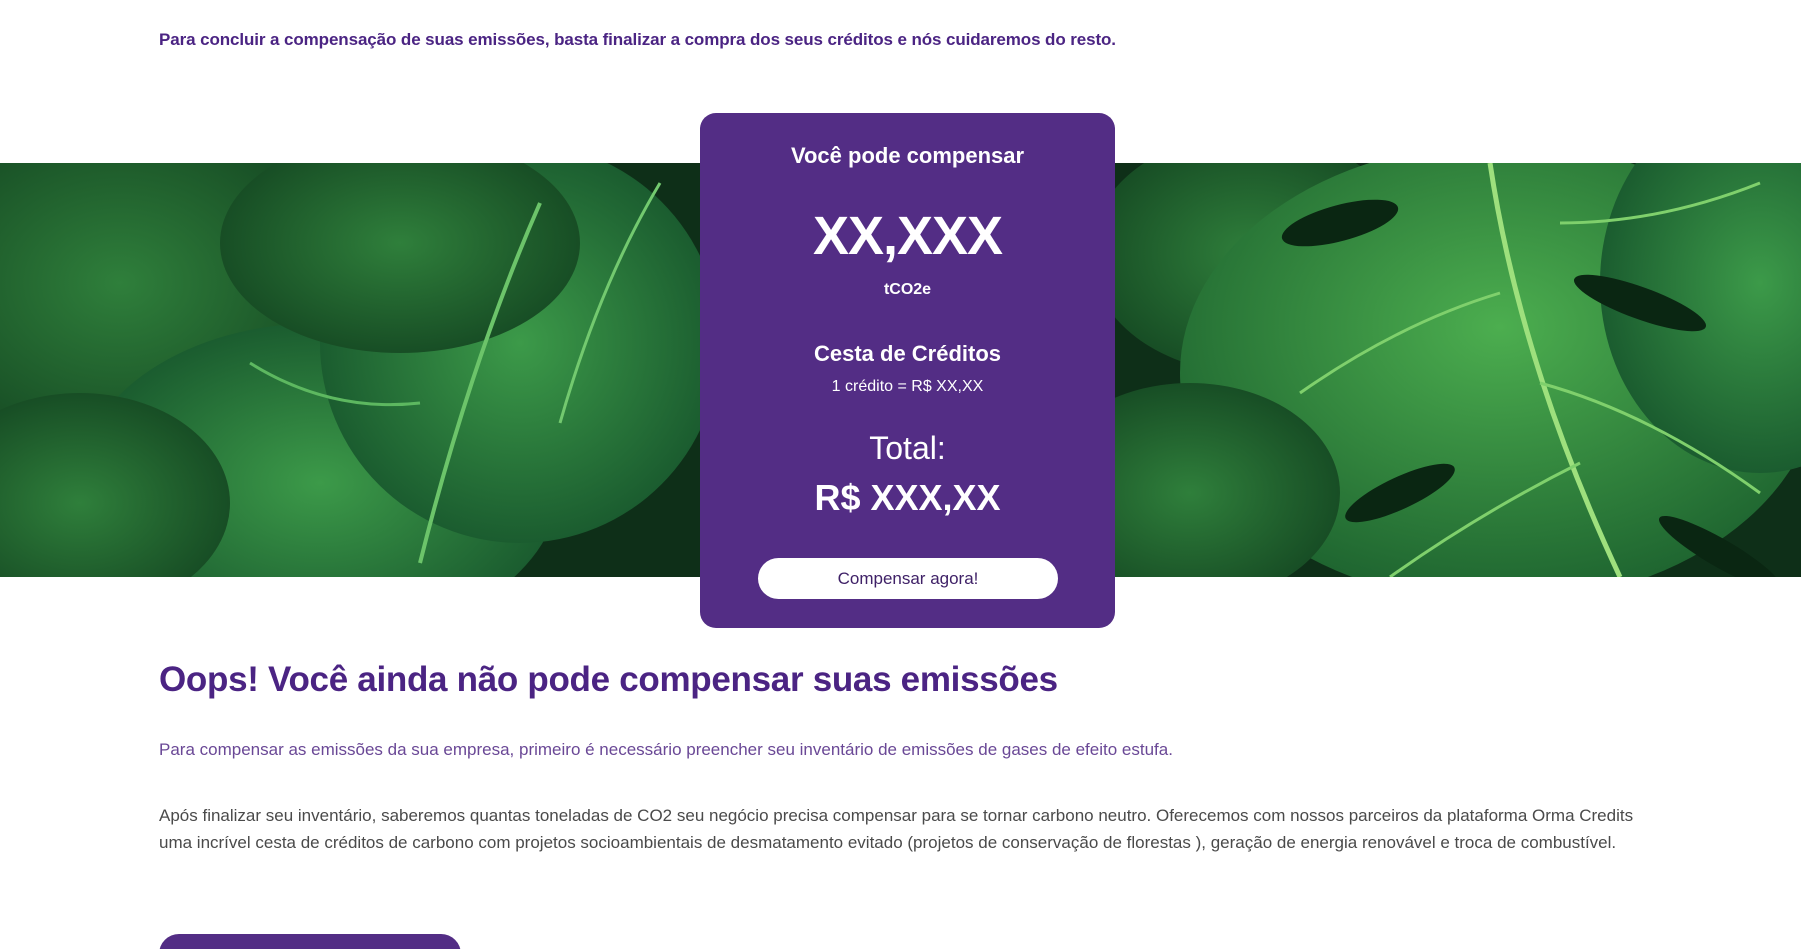  What do you see at coordinates (907, 386) in the screenshot?
I see `credit-rate: 1 crédito = R$ XX,XX` at bounding box center [907, 386].